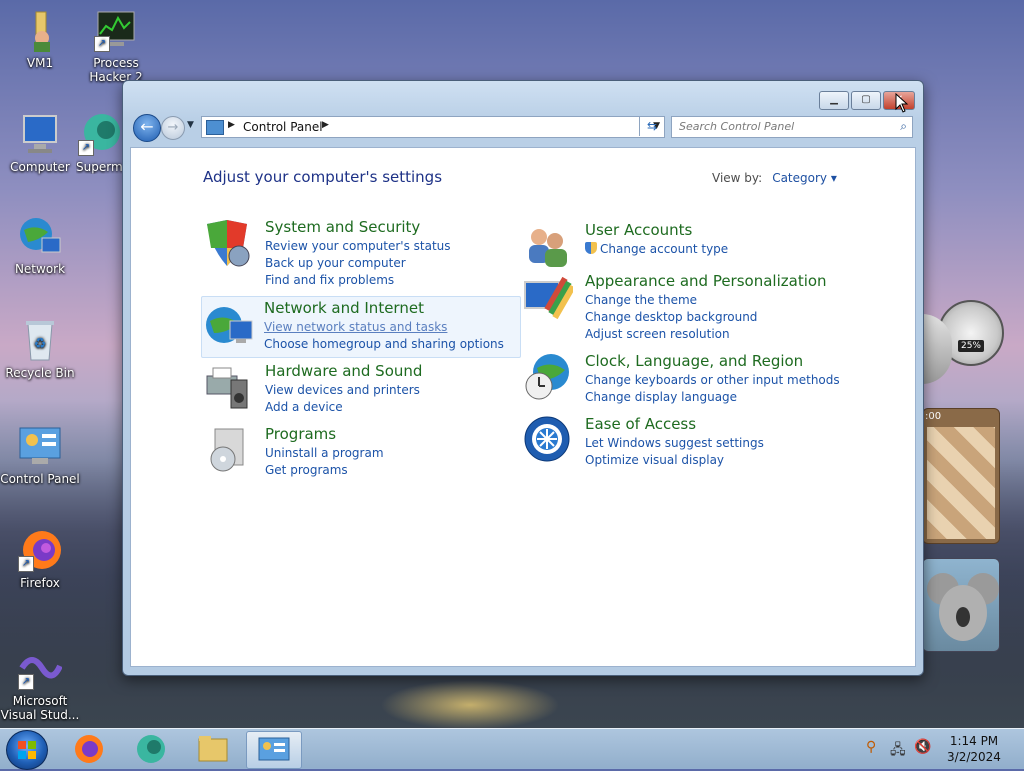 The width and height of the screenshot is (1024, 771). What do you see at coordinates (674, 443) in the screenshot?
I see `link-windows-suggest: Let Windows suggest settings` at bounding box center [674, 443].